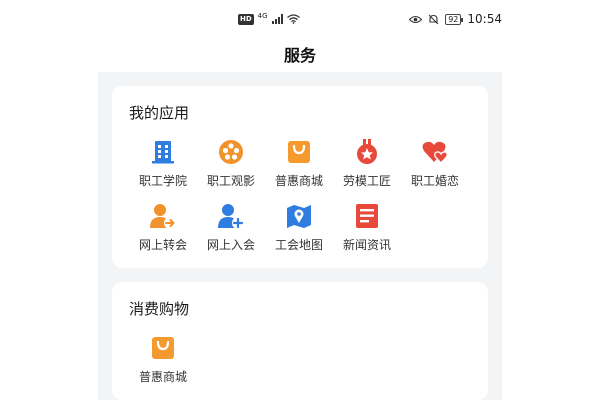 Image resolution: width=600 pixels, height=400 pixels. Describe the element at coordinates (367, 151) in the screenshot. I see `medal-icon` at that location.